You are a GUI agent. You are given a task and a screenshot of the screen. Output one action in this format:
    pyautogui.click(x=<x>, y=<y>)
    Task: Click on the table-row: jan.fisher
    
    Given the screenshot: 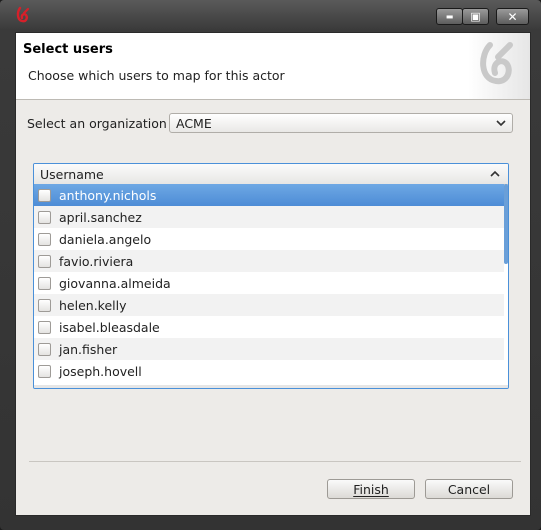 What is the action you would take?
    pyautogui.click(x=269, y=349)
    